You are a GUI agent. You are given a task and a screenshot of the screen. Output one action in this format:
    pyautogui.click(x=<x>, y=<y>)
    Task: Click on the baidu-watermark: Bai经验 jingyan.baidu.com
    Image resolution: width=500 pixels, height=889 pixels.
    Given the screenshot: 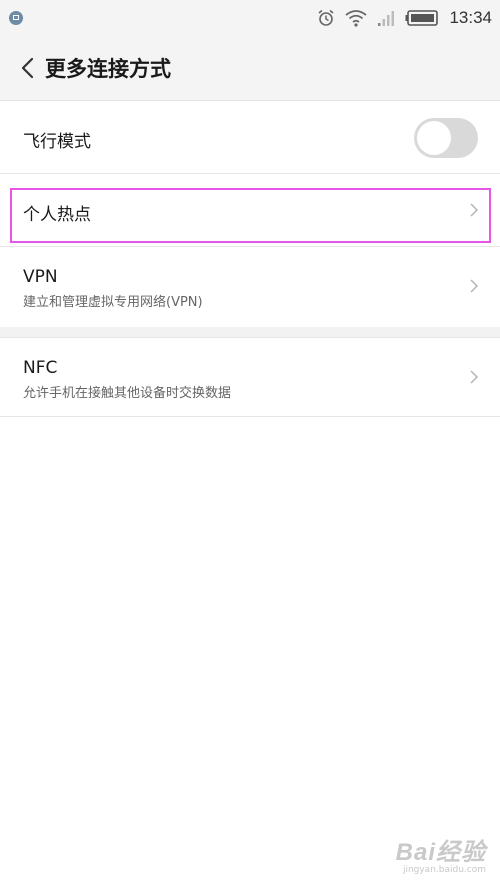 What is the action you would take?
    pyautogui.click(x=441, y=853)
    